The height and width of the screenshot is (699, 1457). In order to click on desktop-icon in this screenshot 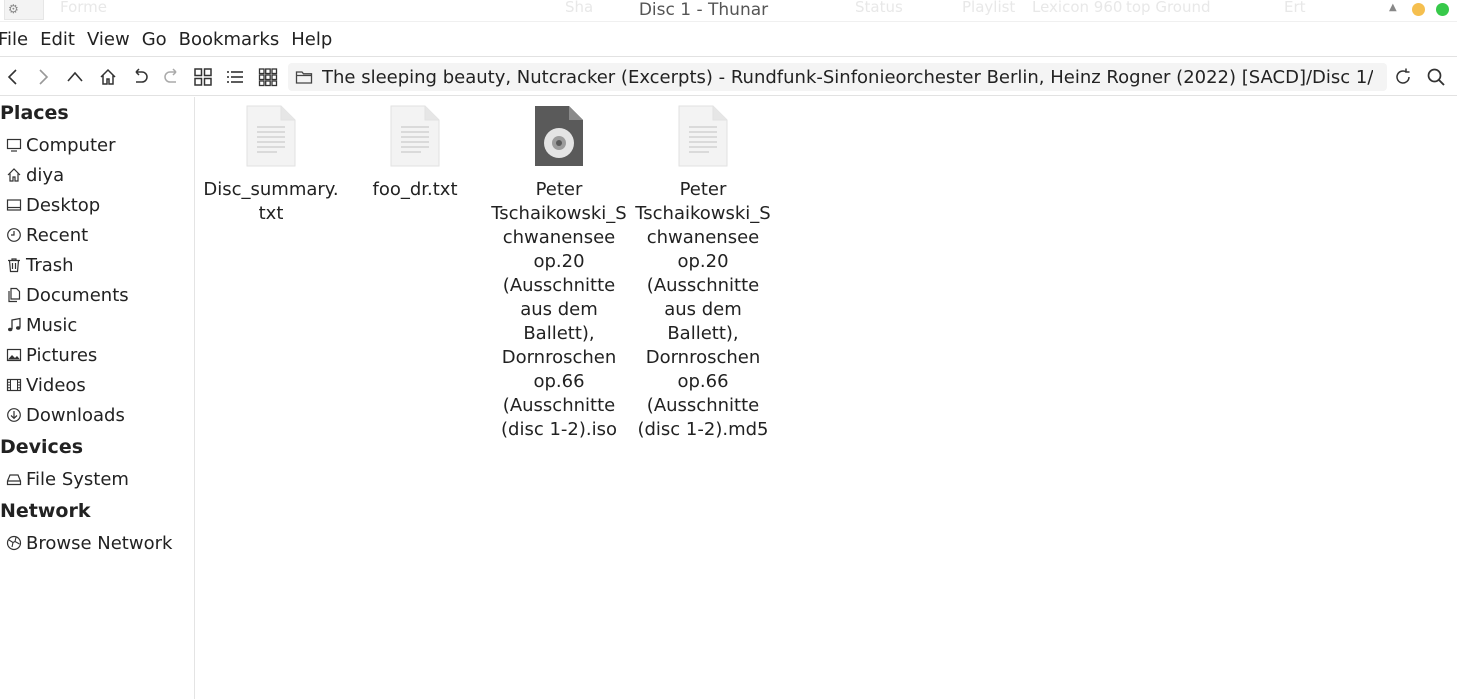, I will do `click(14, 205)`.